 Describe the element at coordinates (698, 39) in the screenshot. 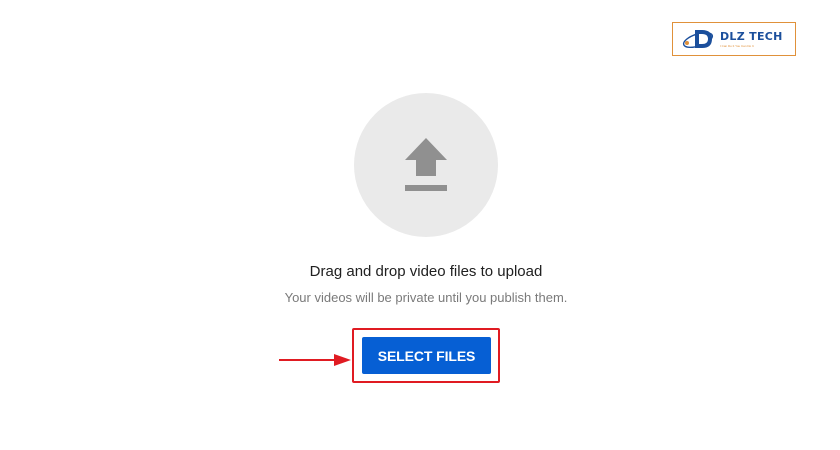

I see `dlz-tech-logo-mark-icon` at that location.